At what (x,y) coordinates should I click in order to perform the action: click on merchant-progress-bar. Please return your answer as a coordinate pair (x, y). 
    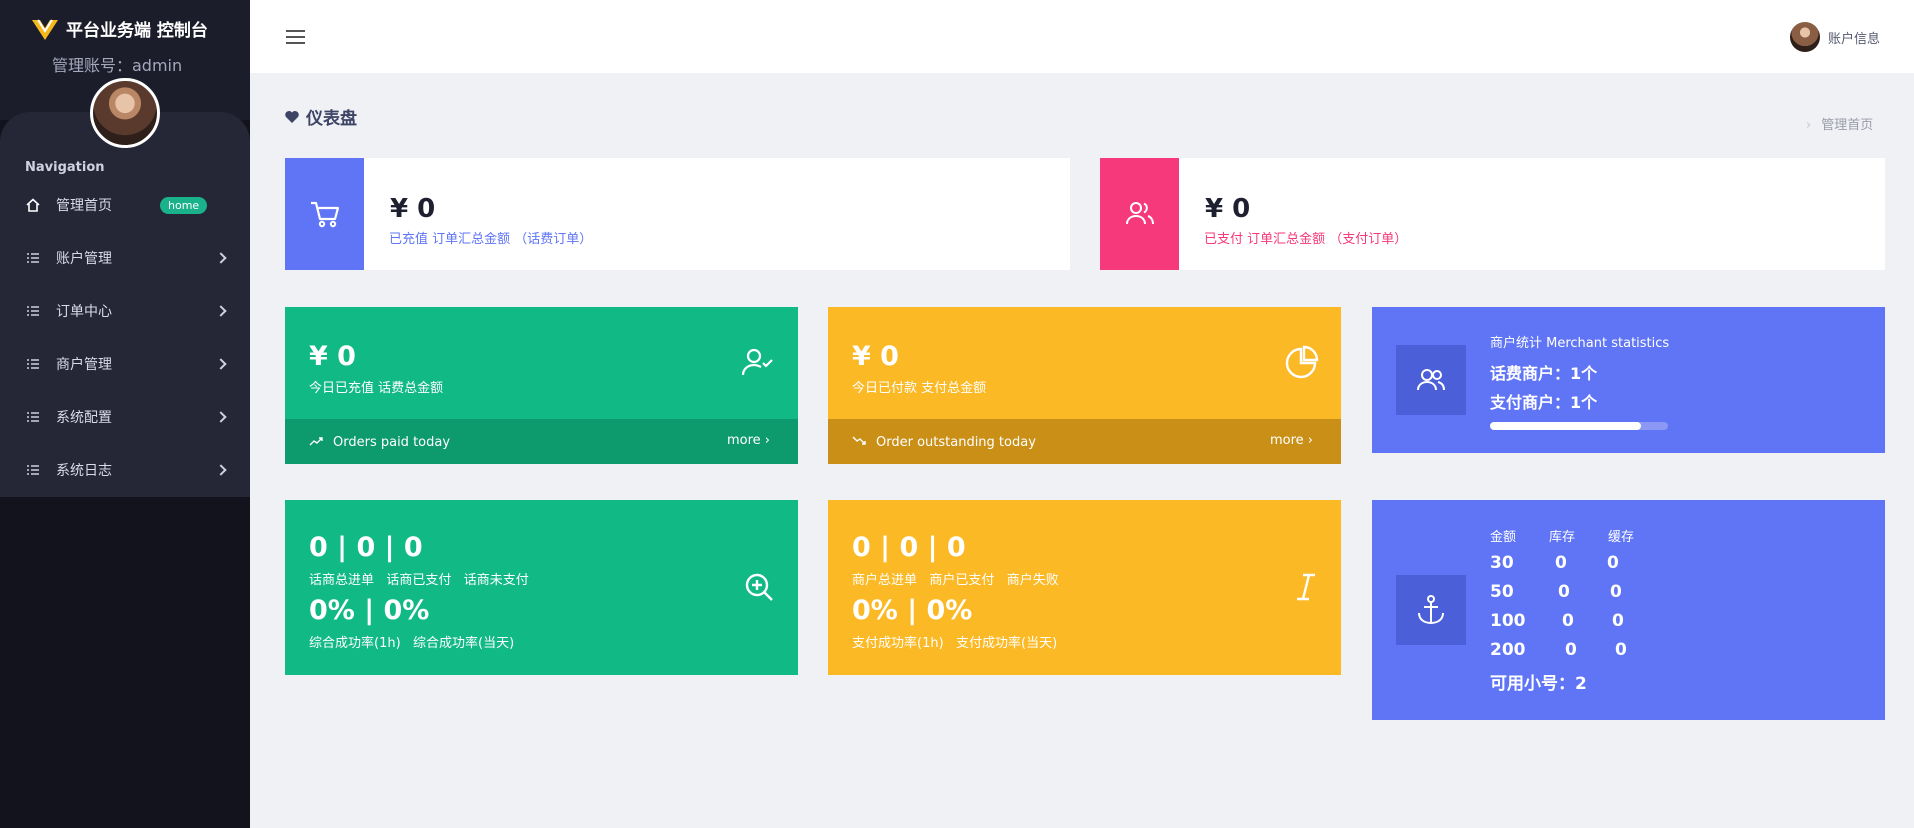
    Looking at the image, I should click on (1579, 426).